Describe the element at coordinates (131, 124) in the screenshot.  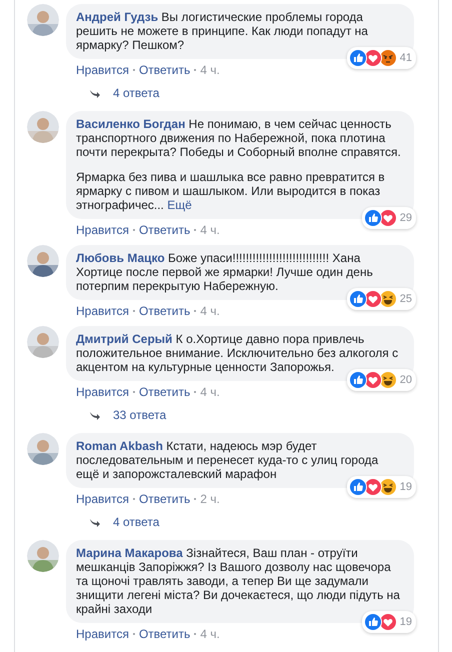
I see `author-link: Василенко Богдан` at that location.